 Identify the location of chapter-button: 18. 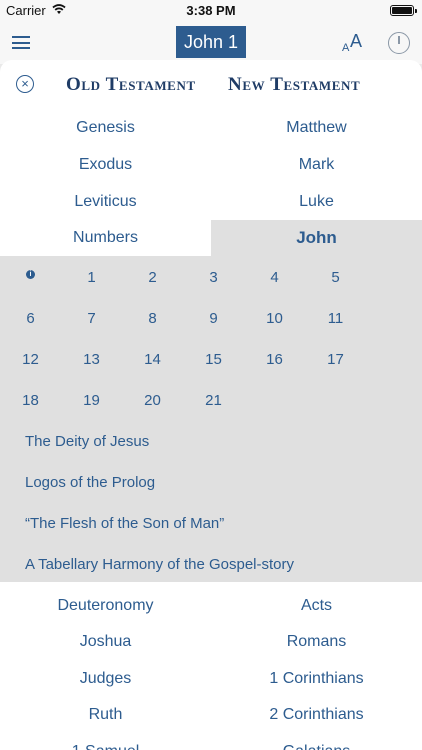
(30, 400).